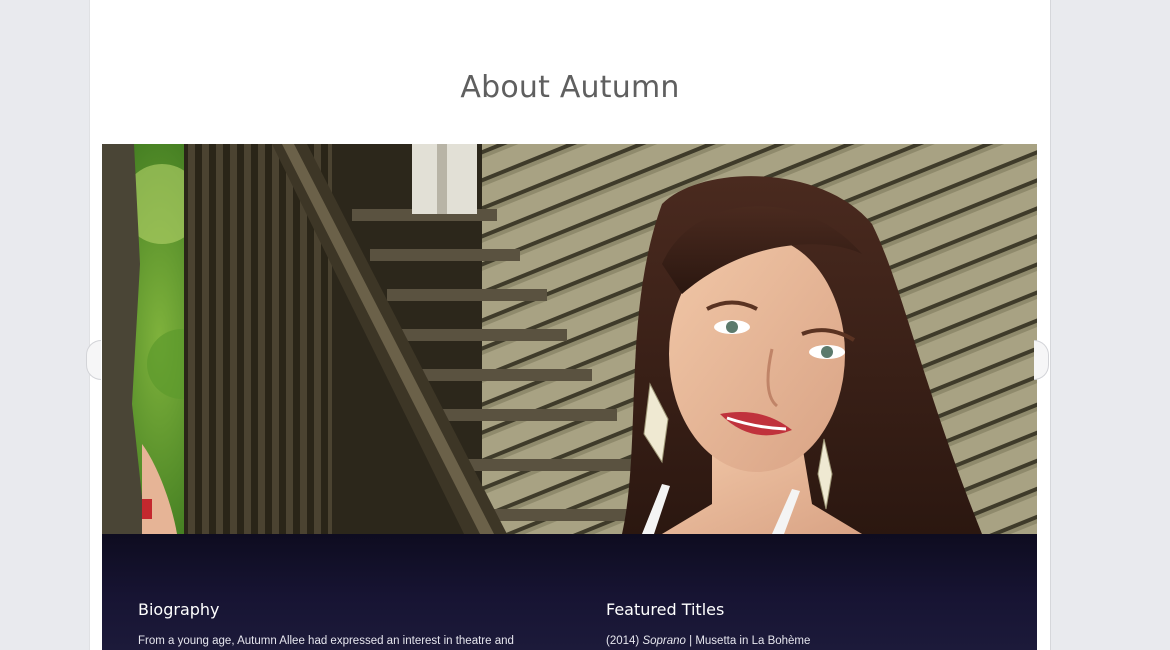  Describe the element at coordinates (753, 641) in the screenshot. I see `featured-title-role: Musetta in La Bohème` at that location.